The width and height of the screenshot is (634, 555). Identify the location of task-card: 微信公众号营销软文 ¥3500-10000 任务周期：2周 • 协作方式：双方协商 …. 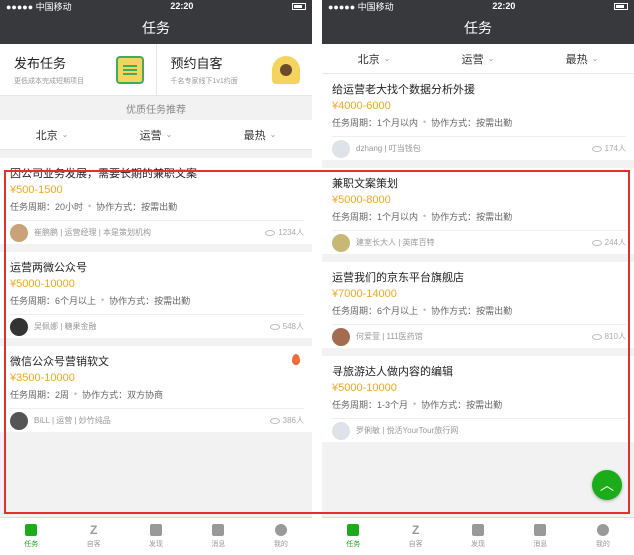
(156, 393).